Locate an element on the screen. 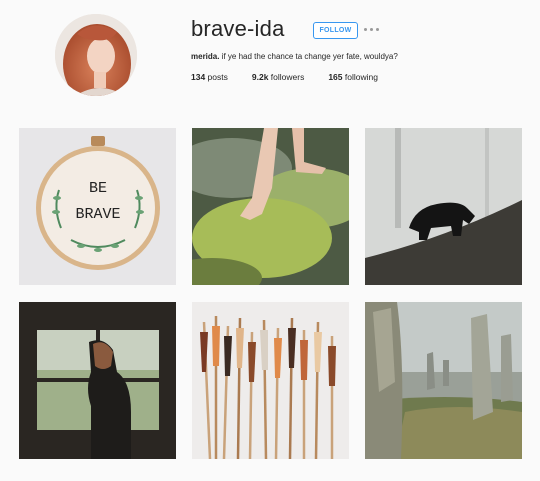 The height and width of the screenshot is (481, 540). post-embroidery-hoop: BE BRAVE is located at coordinates (97, 206).